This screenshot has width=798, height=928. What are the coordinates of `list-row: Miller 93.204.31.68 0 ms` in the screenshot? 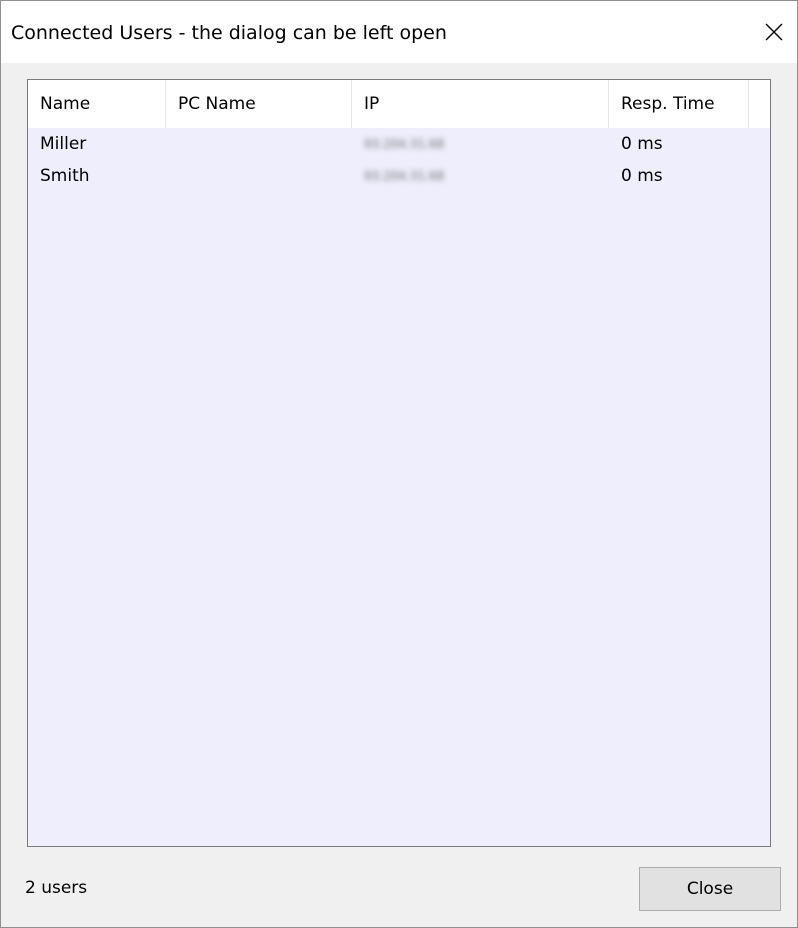 It's located at (399, 144).